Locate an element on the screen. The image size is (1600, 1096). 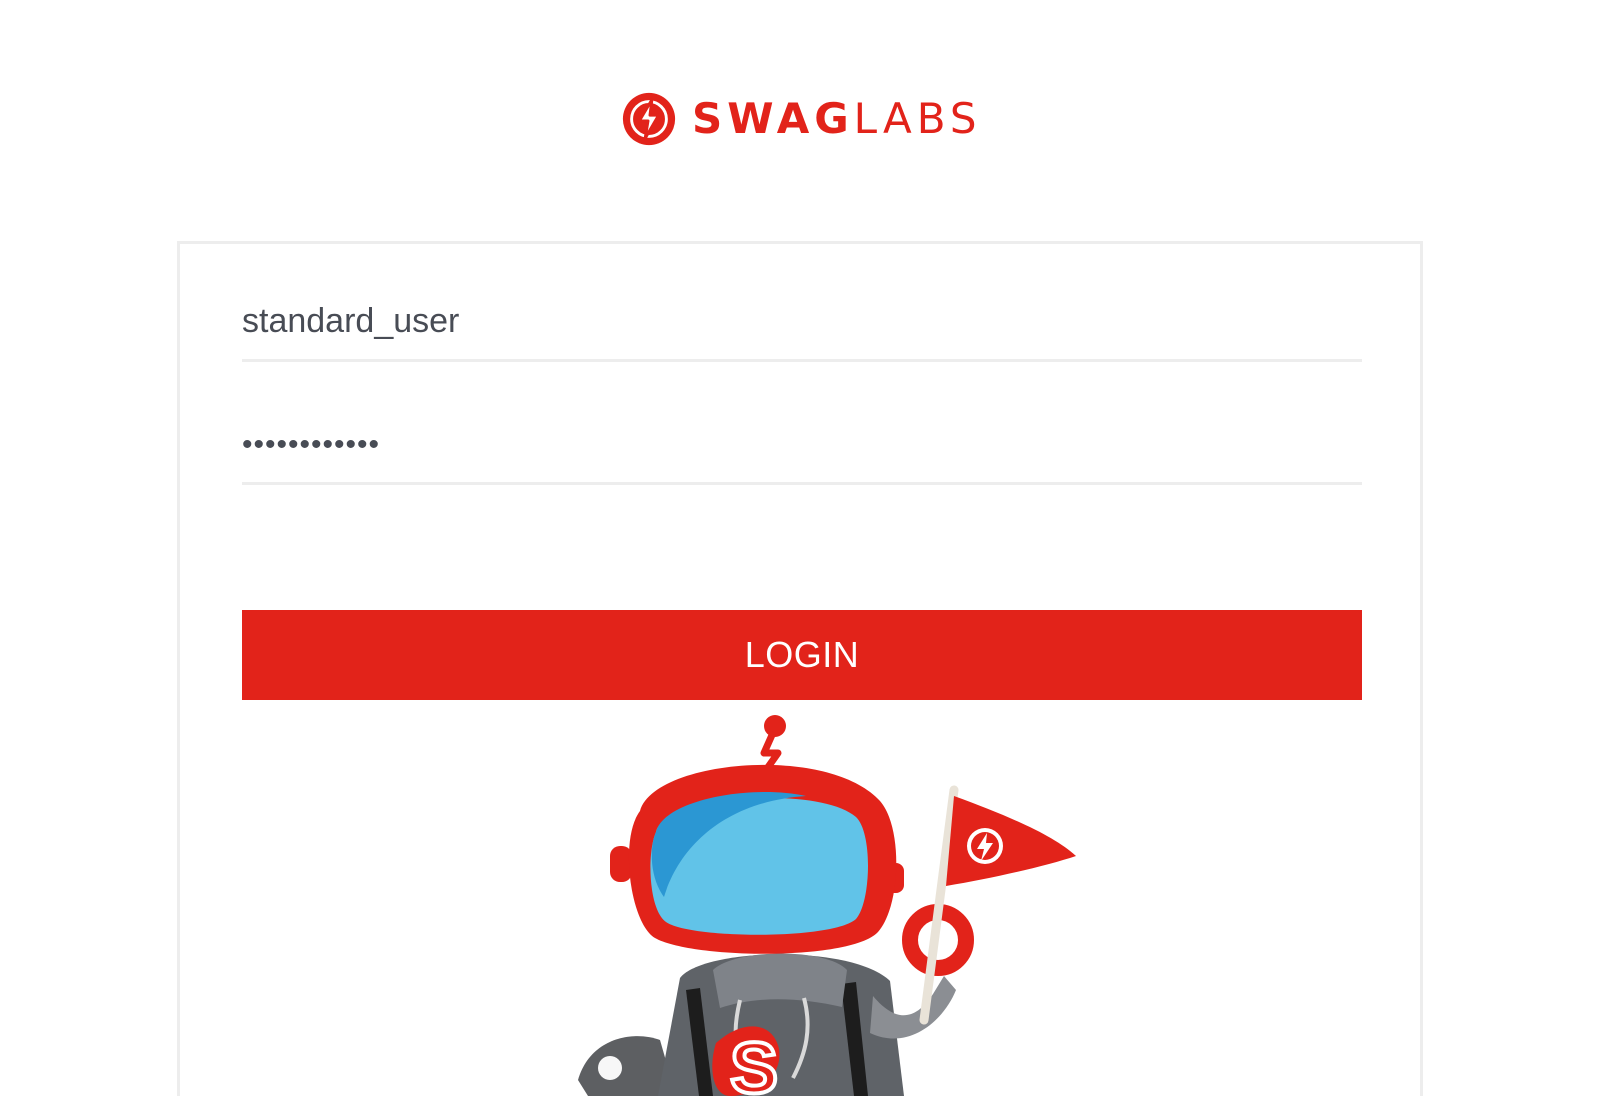
logo-wordmark: SWAGLABS is located at coordinates (837, 119).